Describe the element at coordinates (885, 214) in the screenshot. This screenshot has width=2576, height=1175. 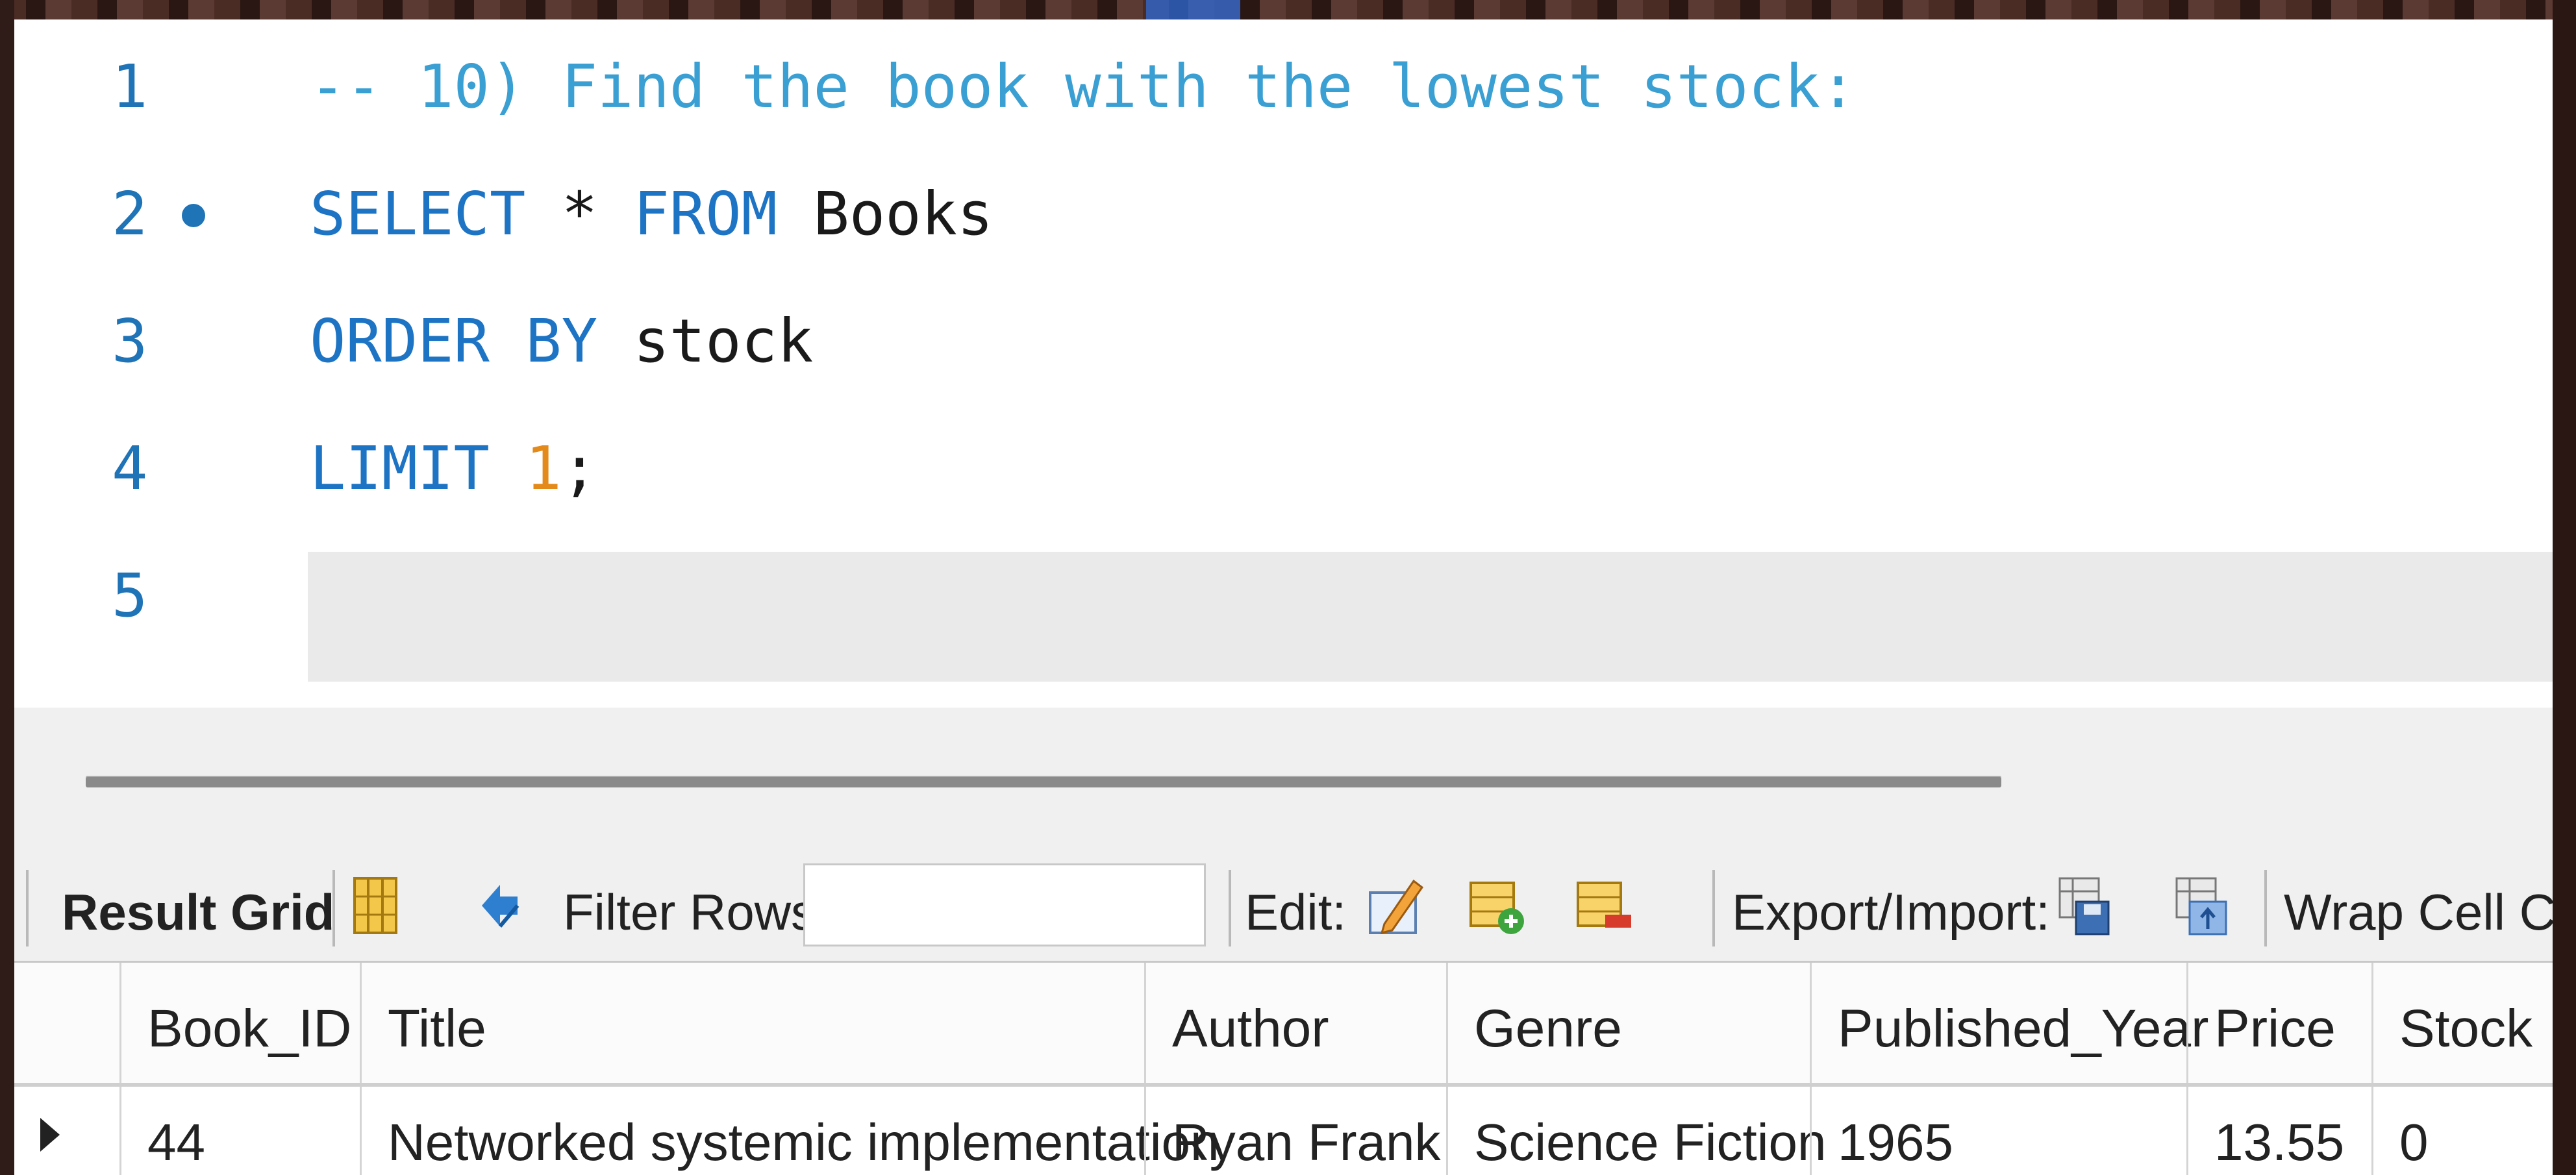
I see `table-name: Books` at that location.